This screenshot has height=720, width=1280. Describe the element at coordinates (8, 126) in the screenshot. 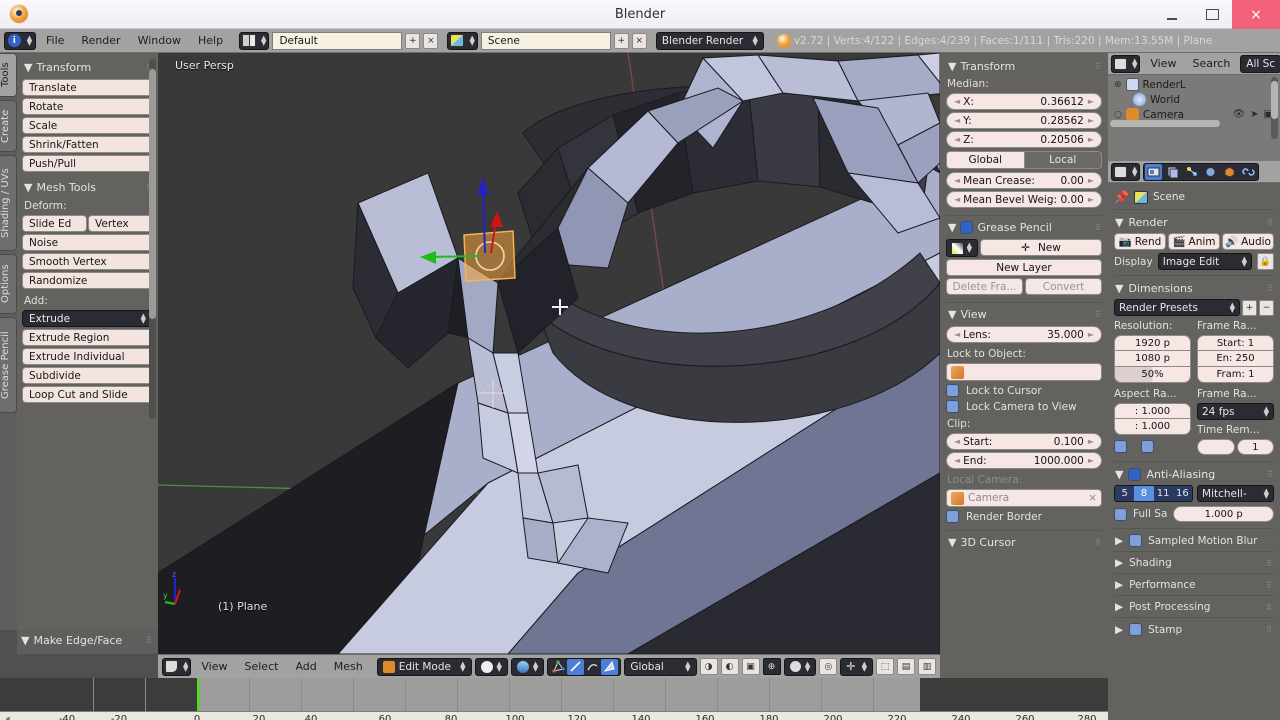

I see `sidebar-item-create: Create` at that location.